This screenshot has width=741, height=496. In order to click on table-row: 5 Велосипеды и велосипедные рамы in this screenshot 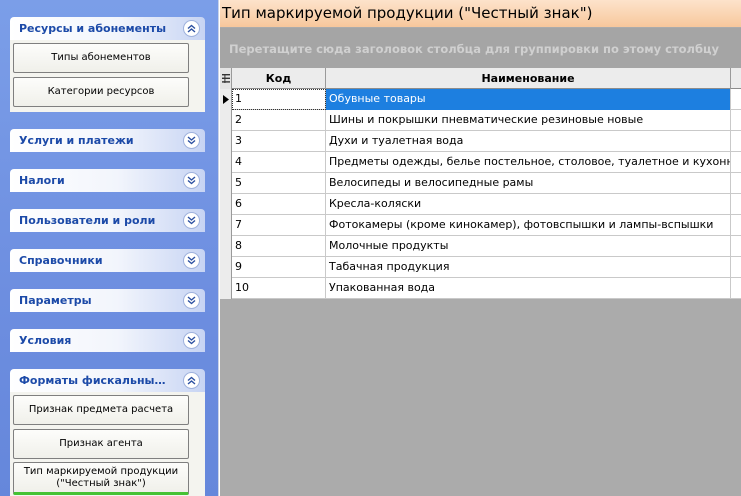, I will do `click(480, 183)`.